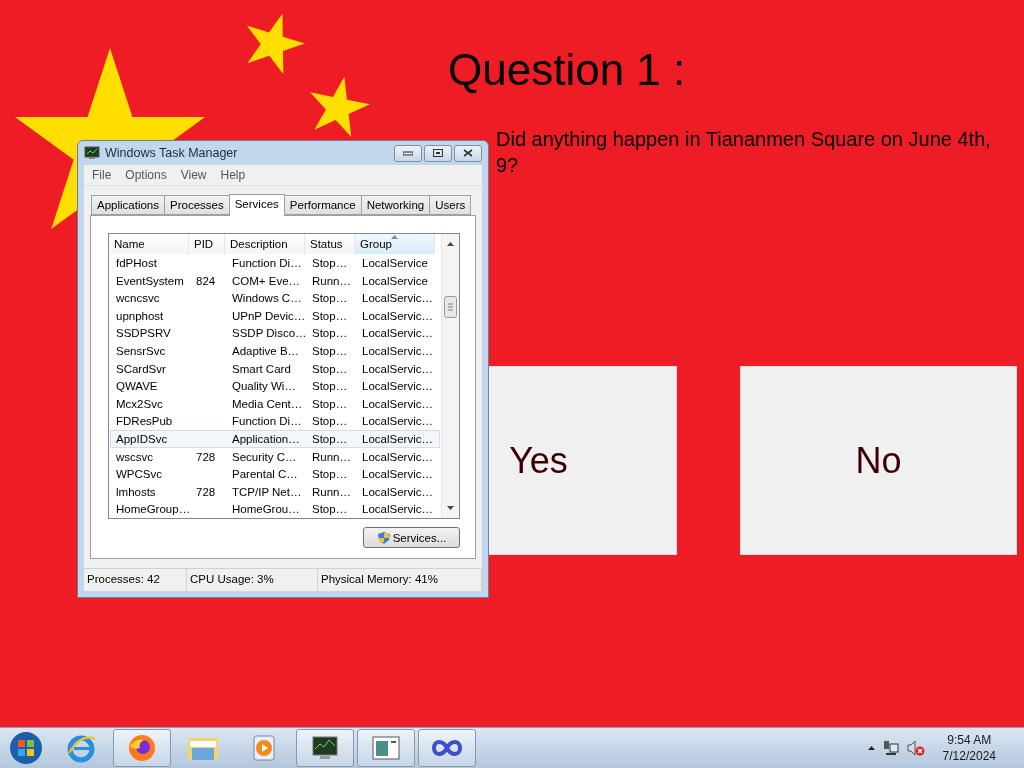 This screenshot has width=1024, height=768. Describe the element at coordinates (450, 307) in the screenshot. I see `scroll-thumb` at that location.